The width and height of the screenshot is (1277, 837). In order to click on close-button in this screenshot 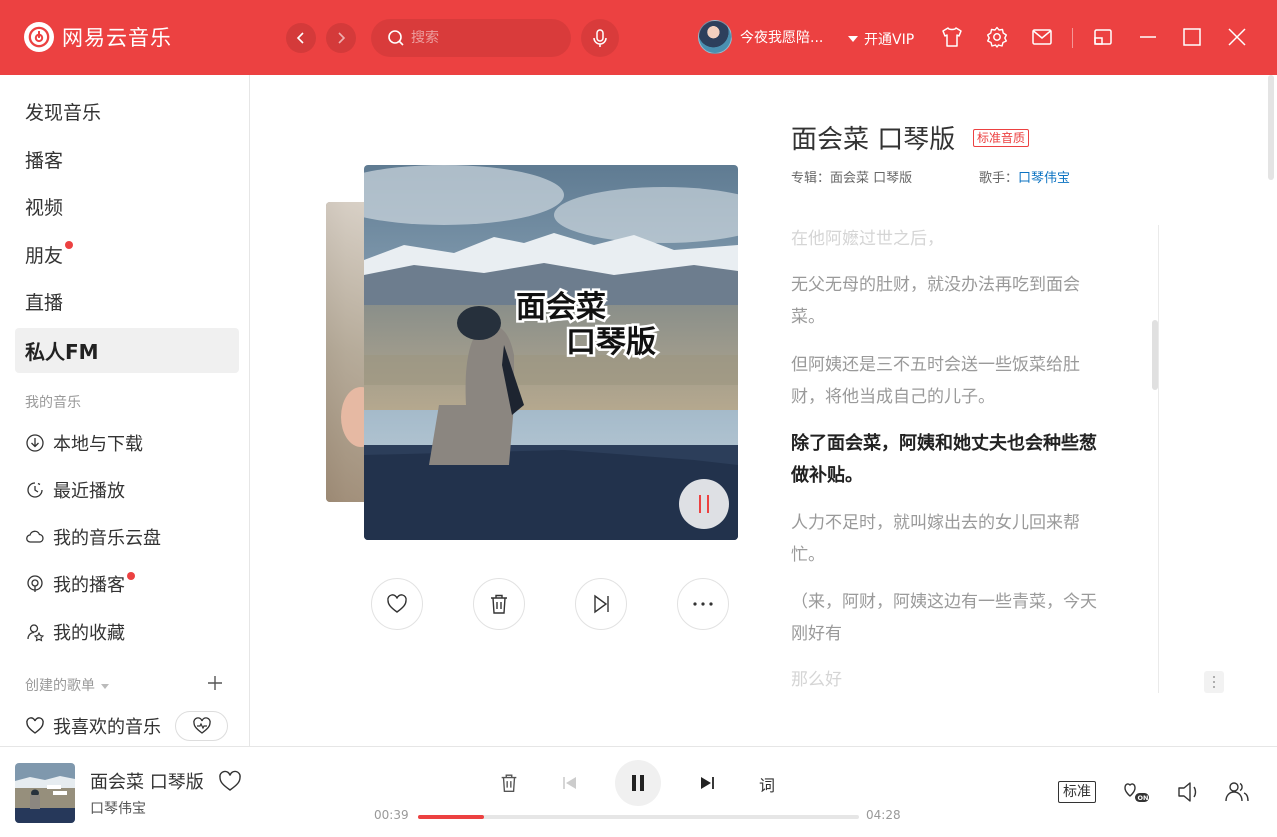, I will do `click(1237, 37)`.